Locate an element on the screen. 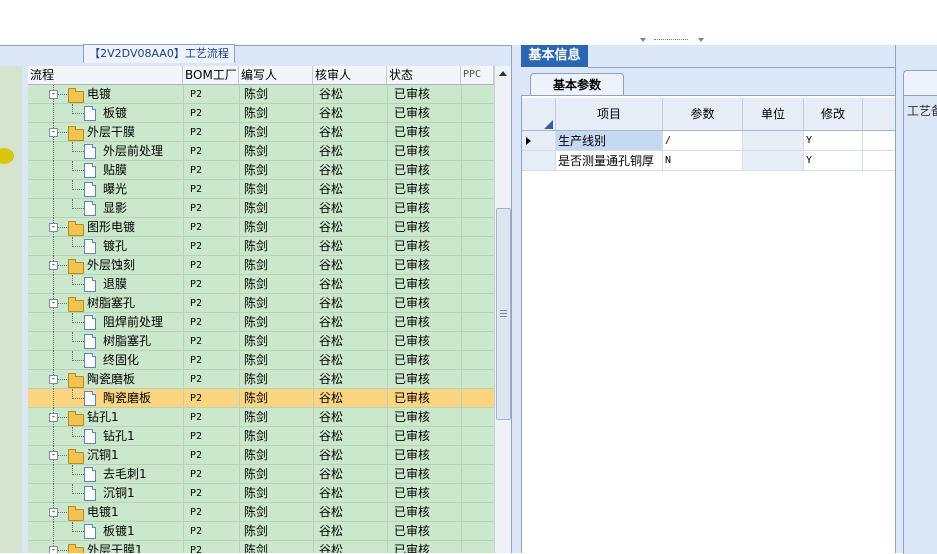 This screenshot has width=937, height=554. scroll-up-arrow-icon is located at coordinates (503, 73).